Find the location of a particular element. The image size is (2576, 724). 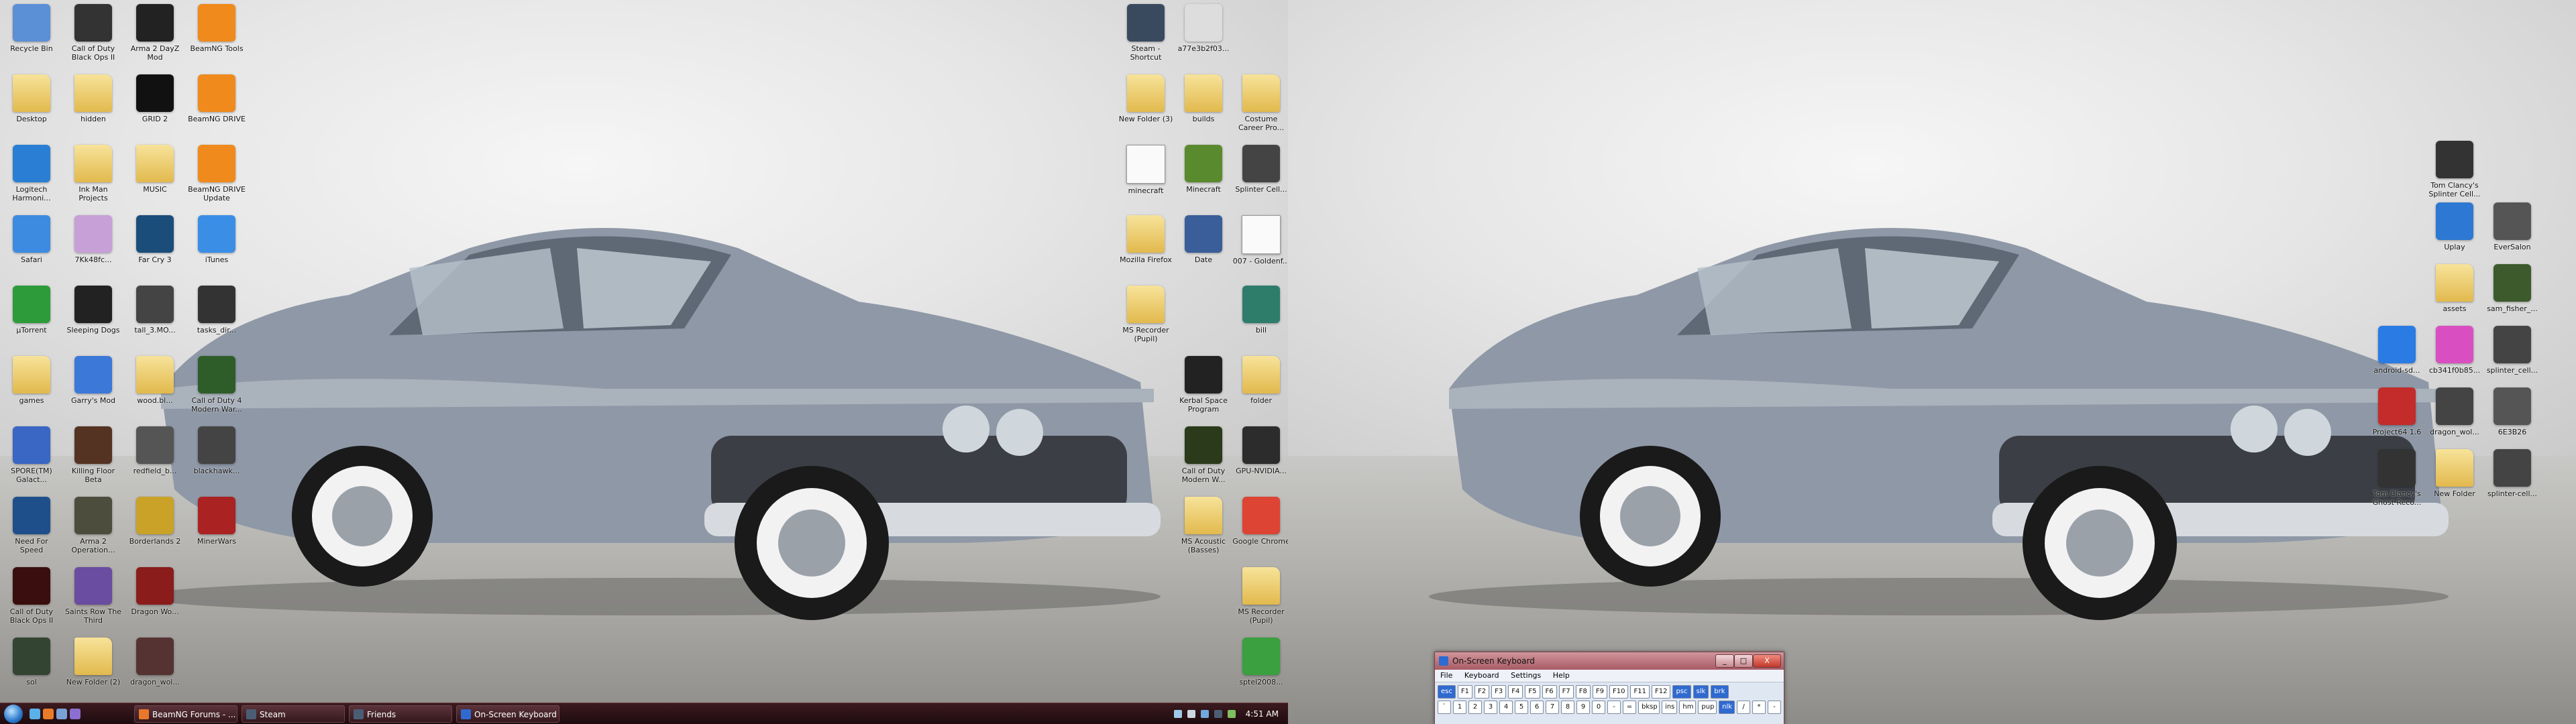

desktop-icon-beamng-drive: BeamNG DRIVE is located at coordinates (217, 105).